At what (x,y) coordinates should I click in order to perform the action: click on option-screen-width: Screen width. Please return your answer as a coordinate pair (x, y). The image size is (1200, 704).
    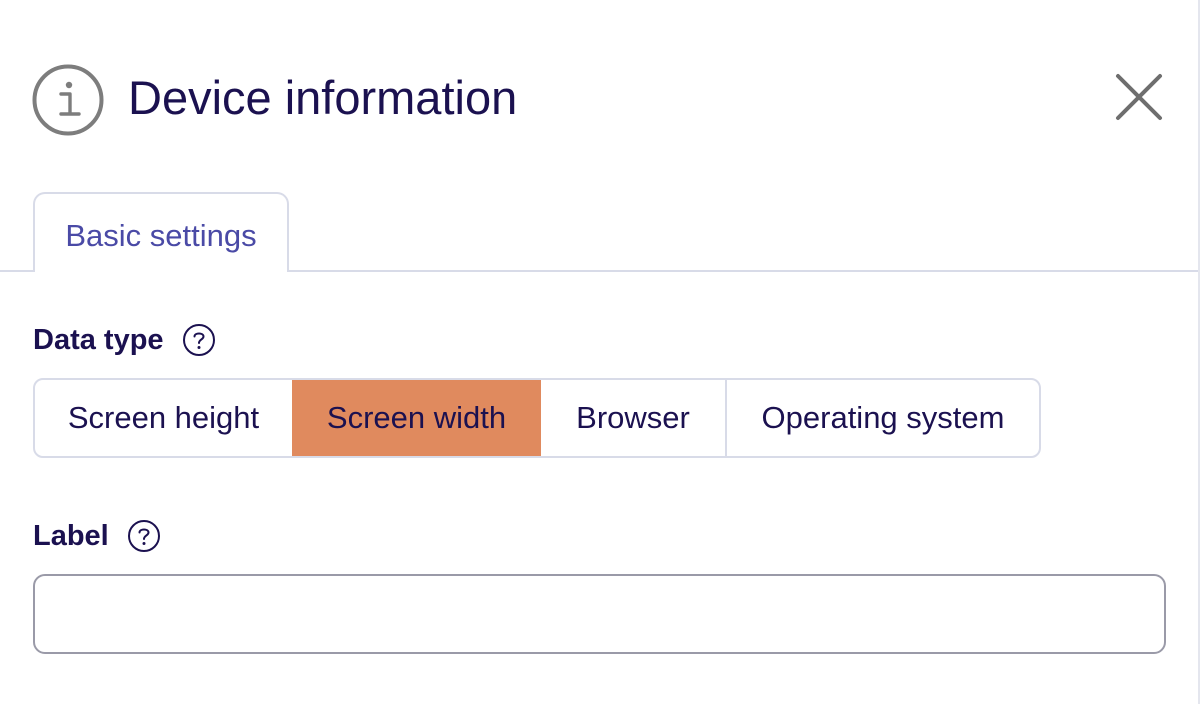
    Looking at the image, I should click on (416, 418).